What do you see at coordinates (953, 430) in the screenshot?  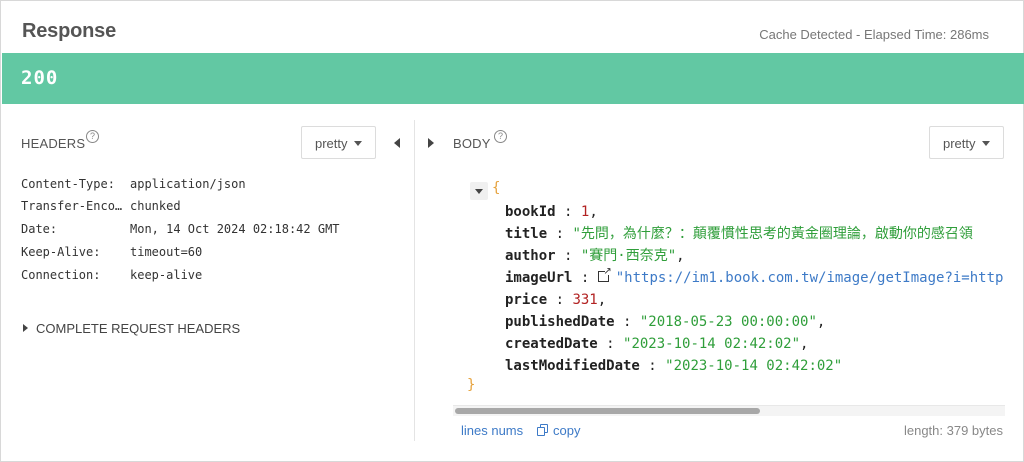 I see `body-length: length: 379 bytes` at bounding box center [953, 430].